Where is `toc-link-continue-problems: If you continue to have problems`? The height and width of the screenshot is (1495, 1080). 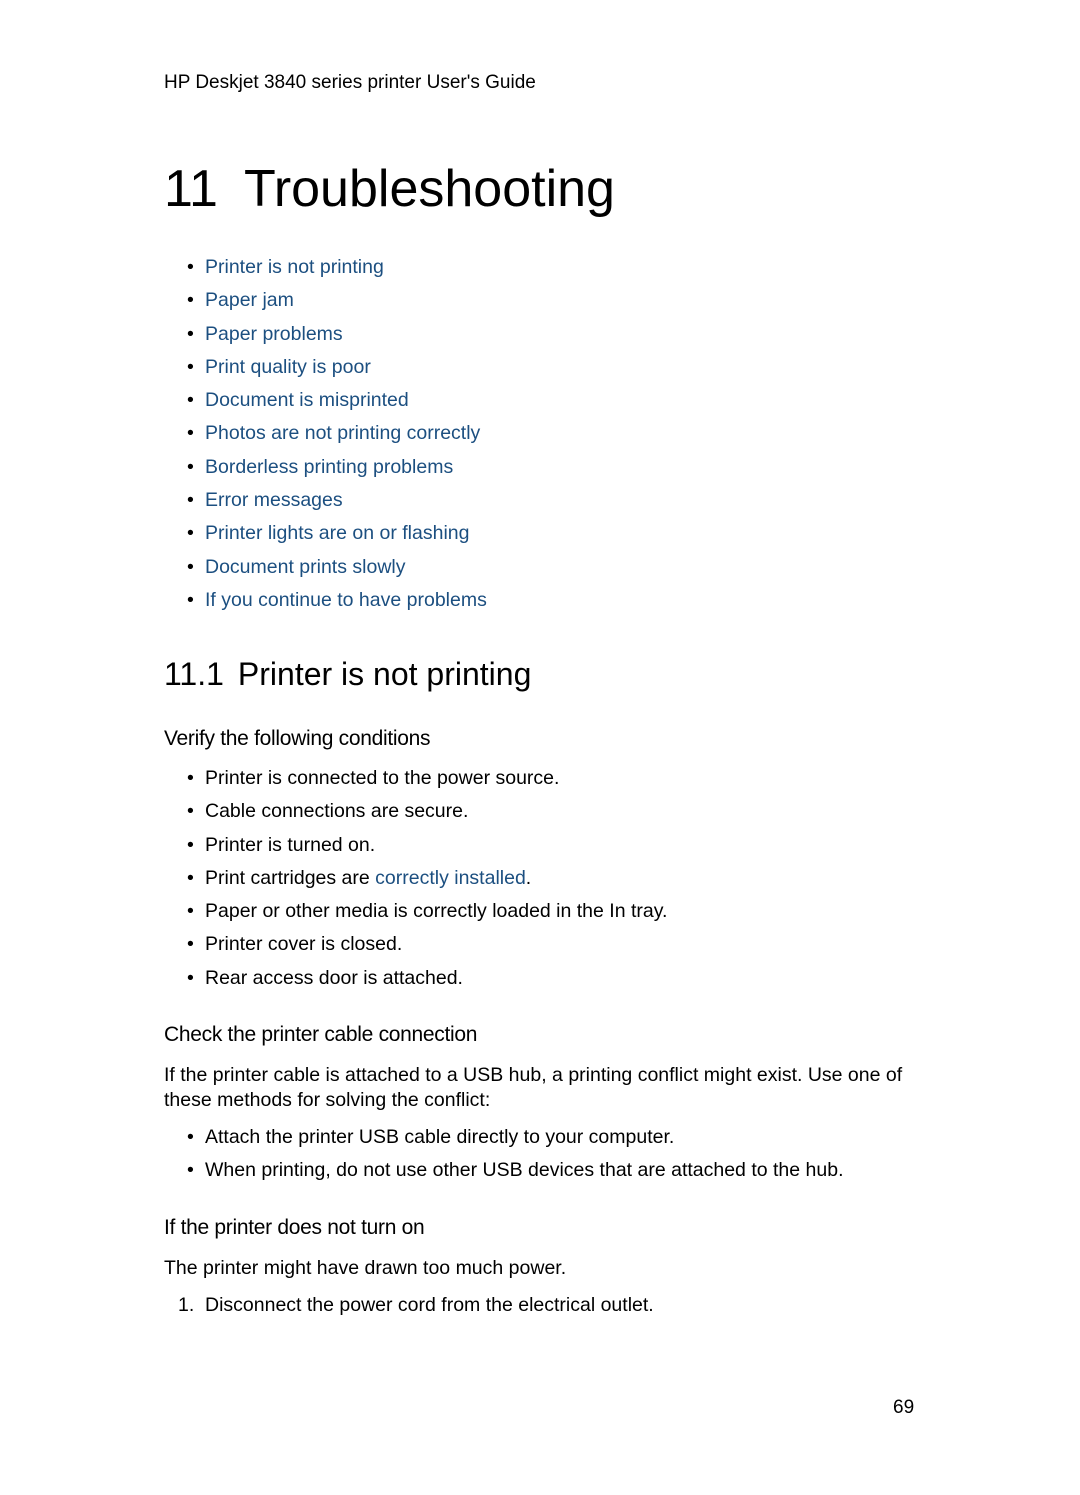 toc-link-continue-problems: If you continue to have problems is located at coordinates (346, 603).